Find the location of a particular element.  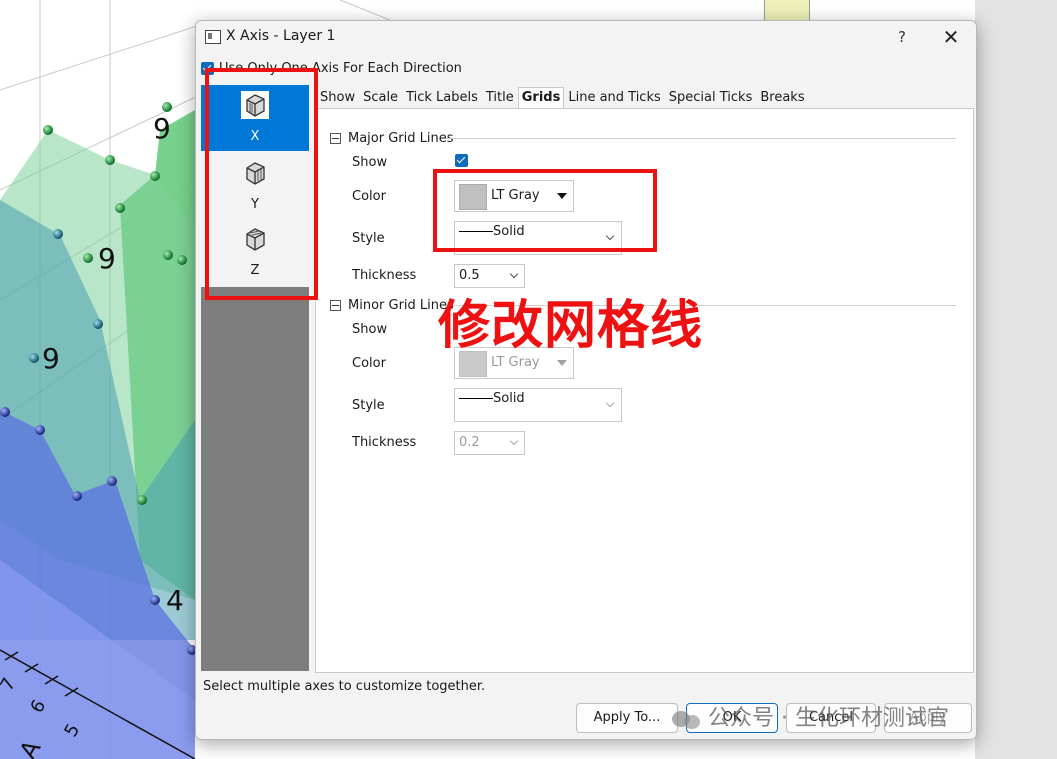

watermark: 公众号 · 生化环材测试官 is located at coordinates (810, 716).